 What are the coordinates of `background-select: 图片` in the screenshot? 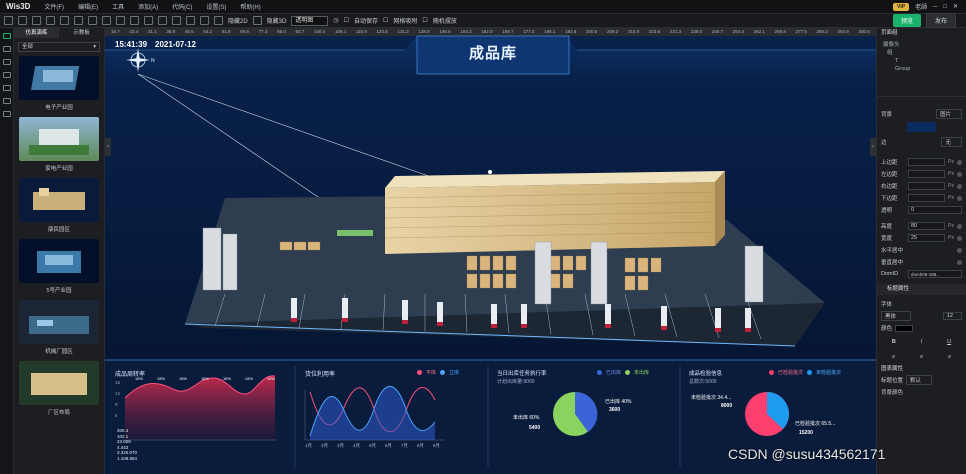 It's located at (948, 114).